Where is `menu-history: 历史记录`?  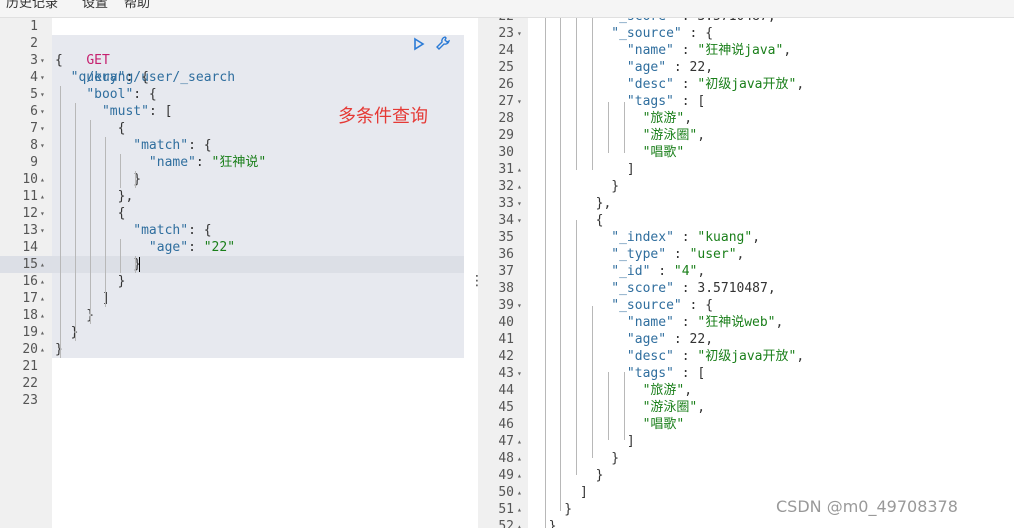 menu-history: 历史记录 is located at coordinates (32, 5).